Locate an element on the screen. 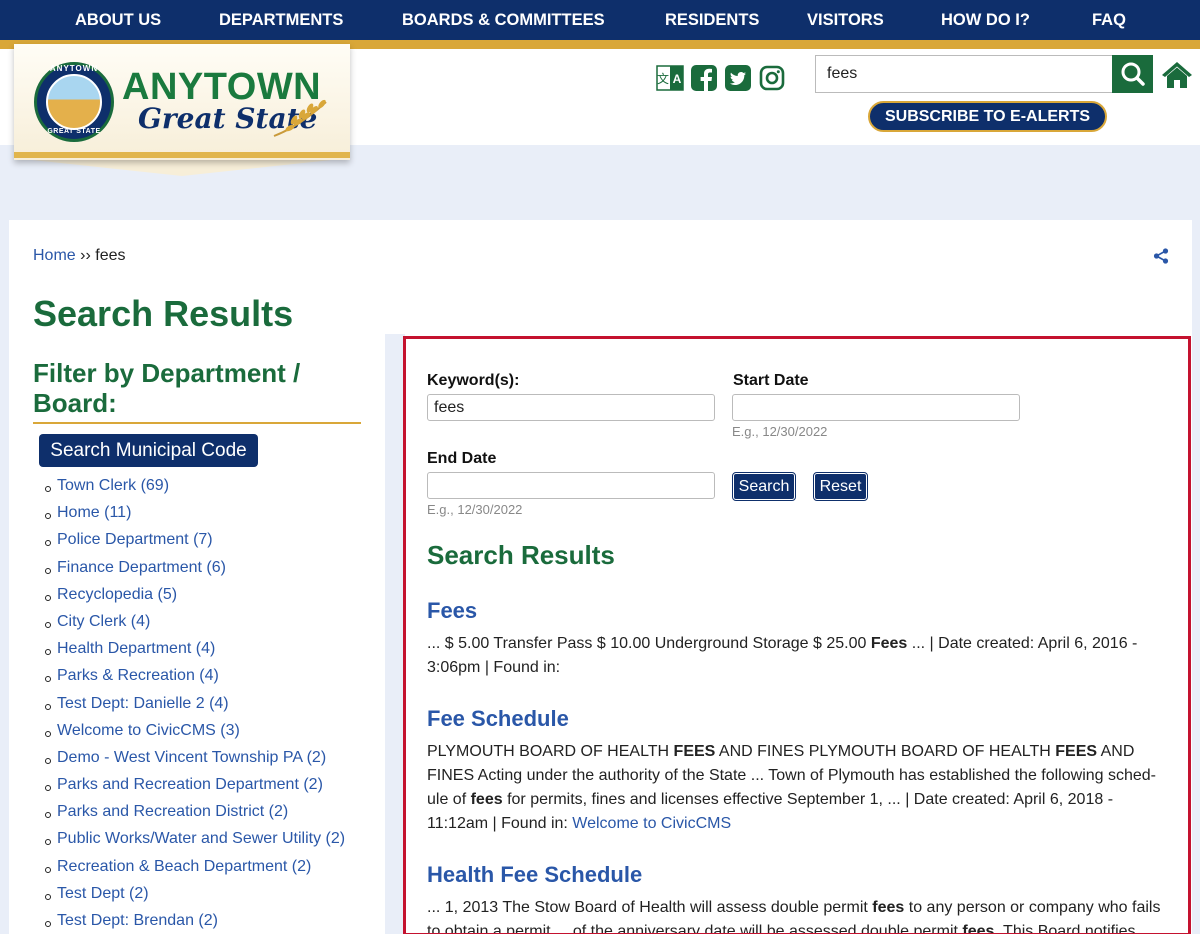  svg-text: 文 is located at coordinates (663, 78).